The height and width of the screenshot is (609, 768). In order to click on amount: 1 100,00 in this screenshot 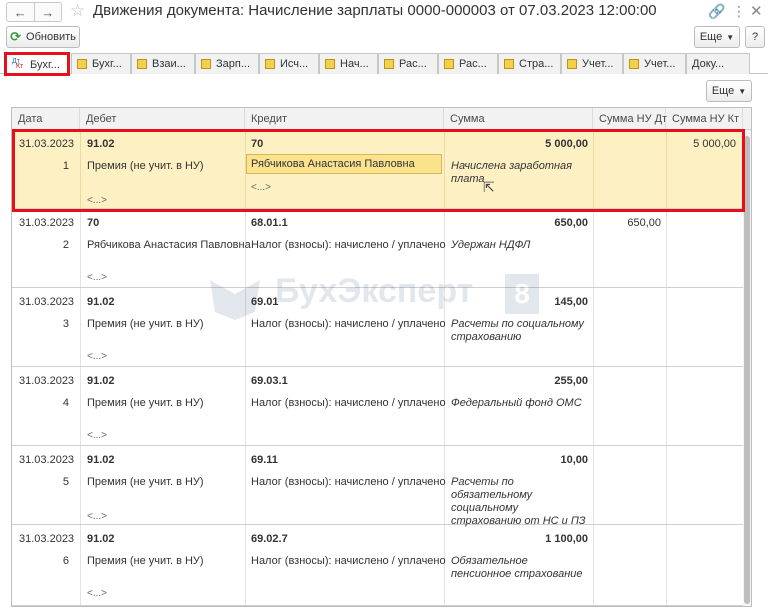, I will do `click(566, 539)`.